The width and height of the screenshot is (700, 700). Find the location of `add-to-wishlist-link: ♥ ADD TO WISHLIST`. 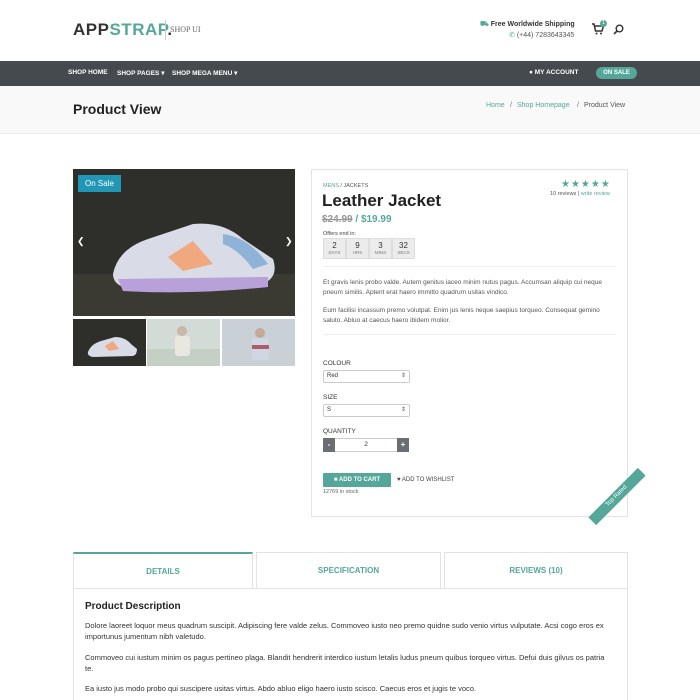

add-to-wishlist-link: ♥ ADD TO WISHLIST is located at coordinates (425, 480).